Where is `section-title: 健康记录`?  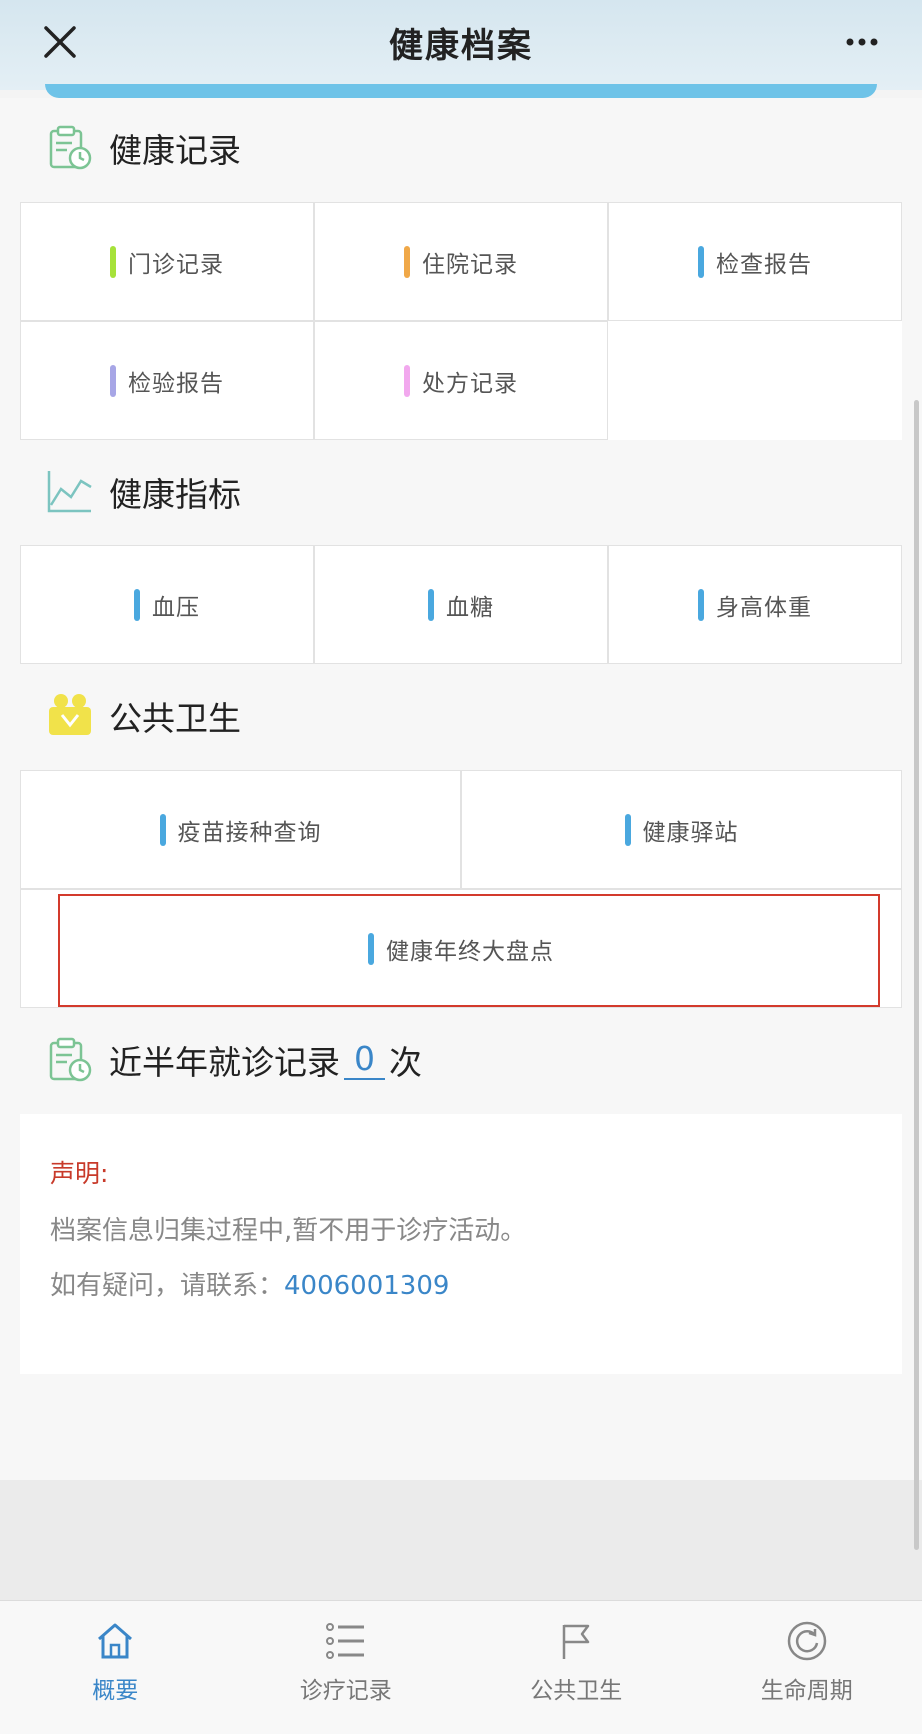
section-title: 健康记录 is located at coordinates (175, 148).